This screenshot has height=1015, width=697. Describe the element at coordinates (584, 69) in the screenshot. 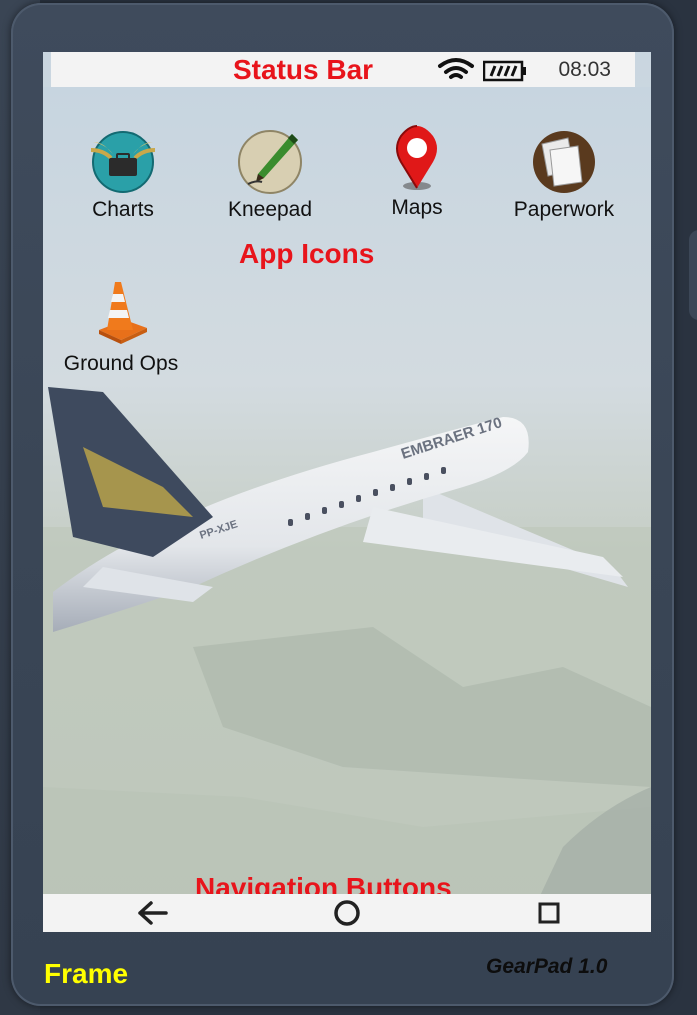

I see `clock: 08:03` at that location.